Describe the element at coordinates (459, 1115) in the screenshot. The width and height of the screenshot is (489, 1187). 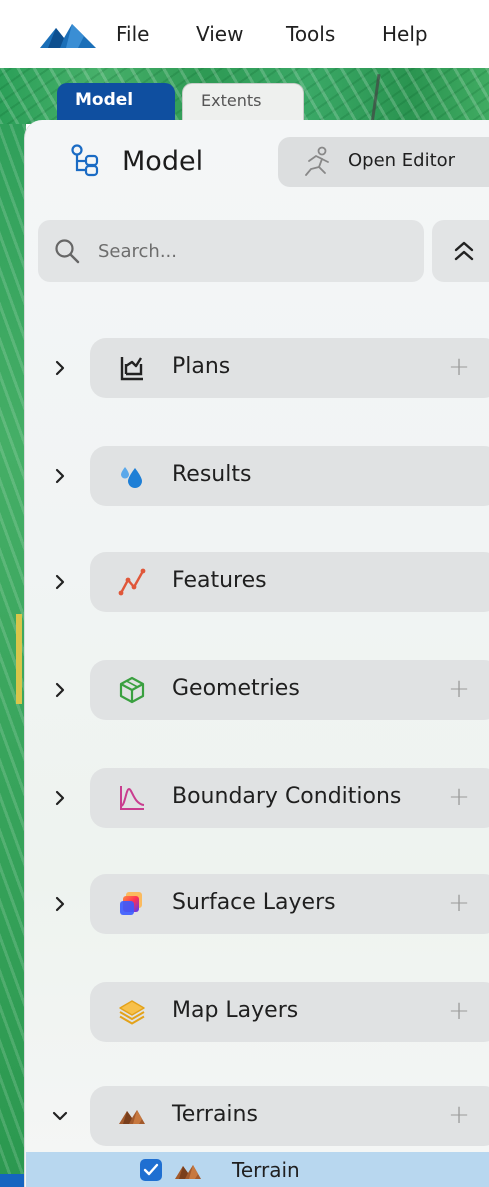
I see `add-terrain-button: +` at that location.